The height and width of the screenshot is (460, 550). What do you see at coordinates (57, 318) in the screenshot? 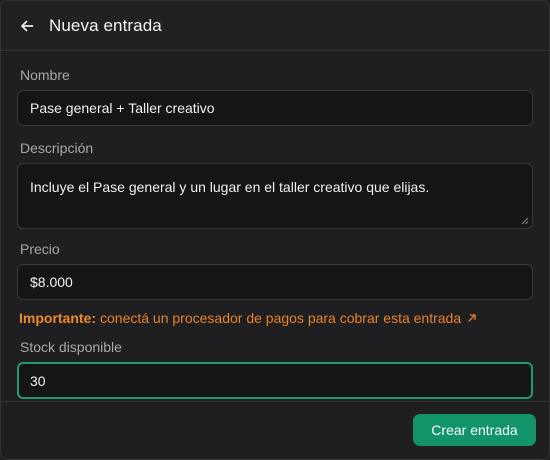
I see `notice-strong-text: Importante:` at bounding box center [57, 318].